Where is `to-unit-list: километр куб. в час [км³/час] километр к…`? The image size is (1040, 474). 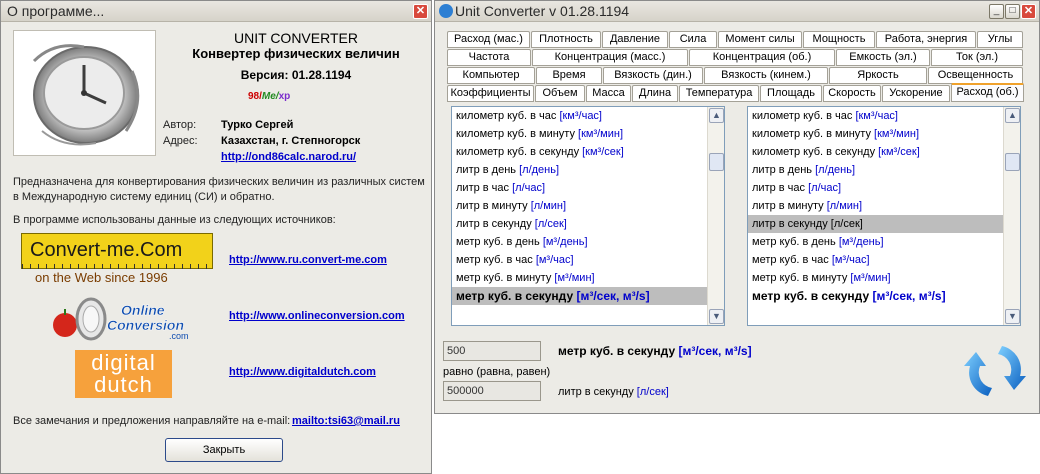
to-unit-list: километр куб. в час [км³/час] километр к… is located at coordinates (884, 216).